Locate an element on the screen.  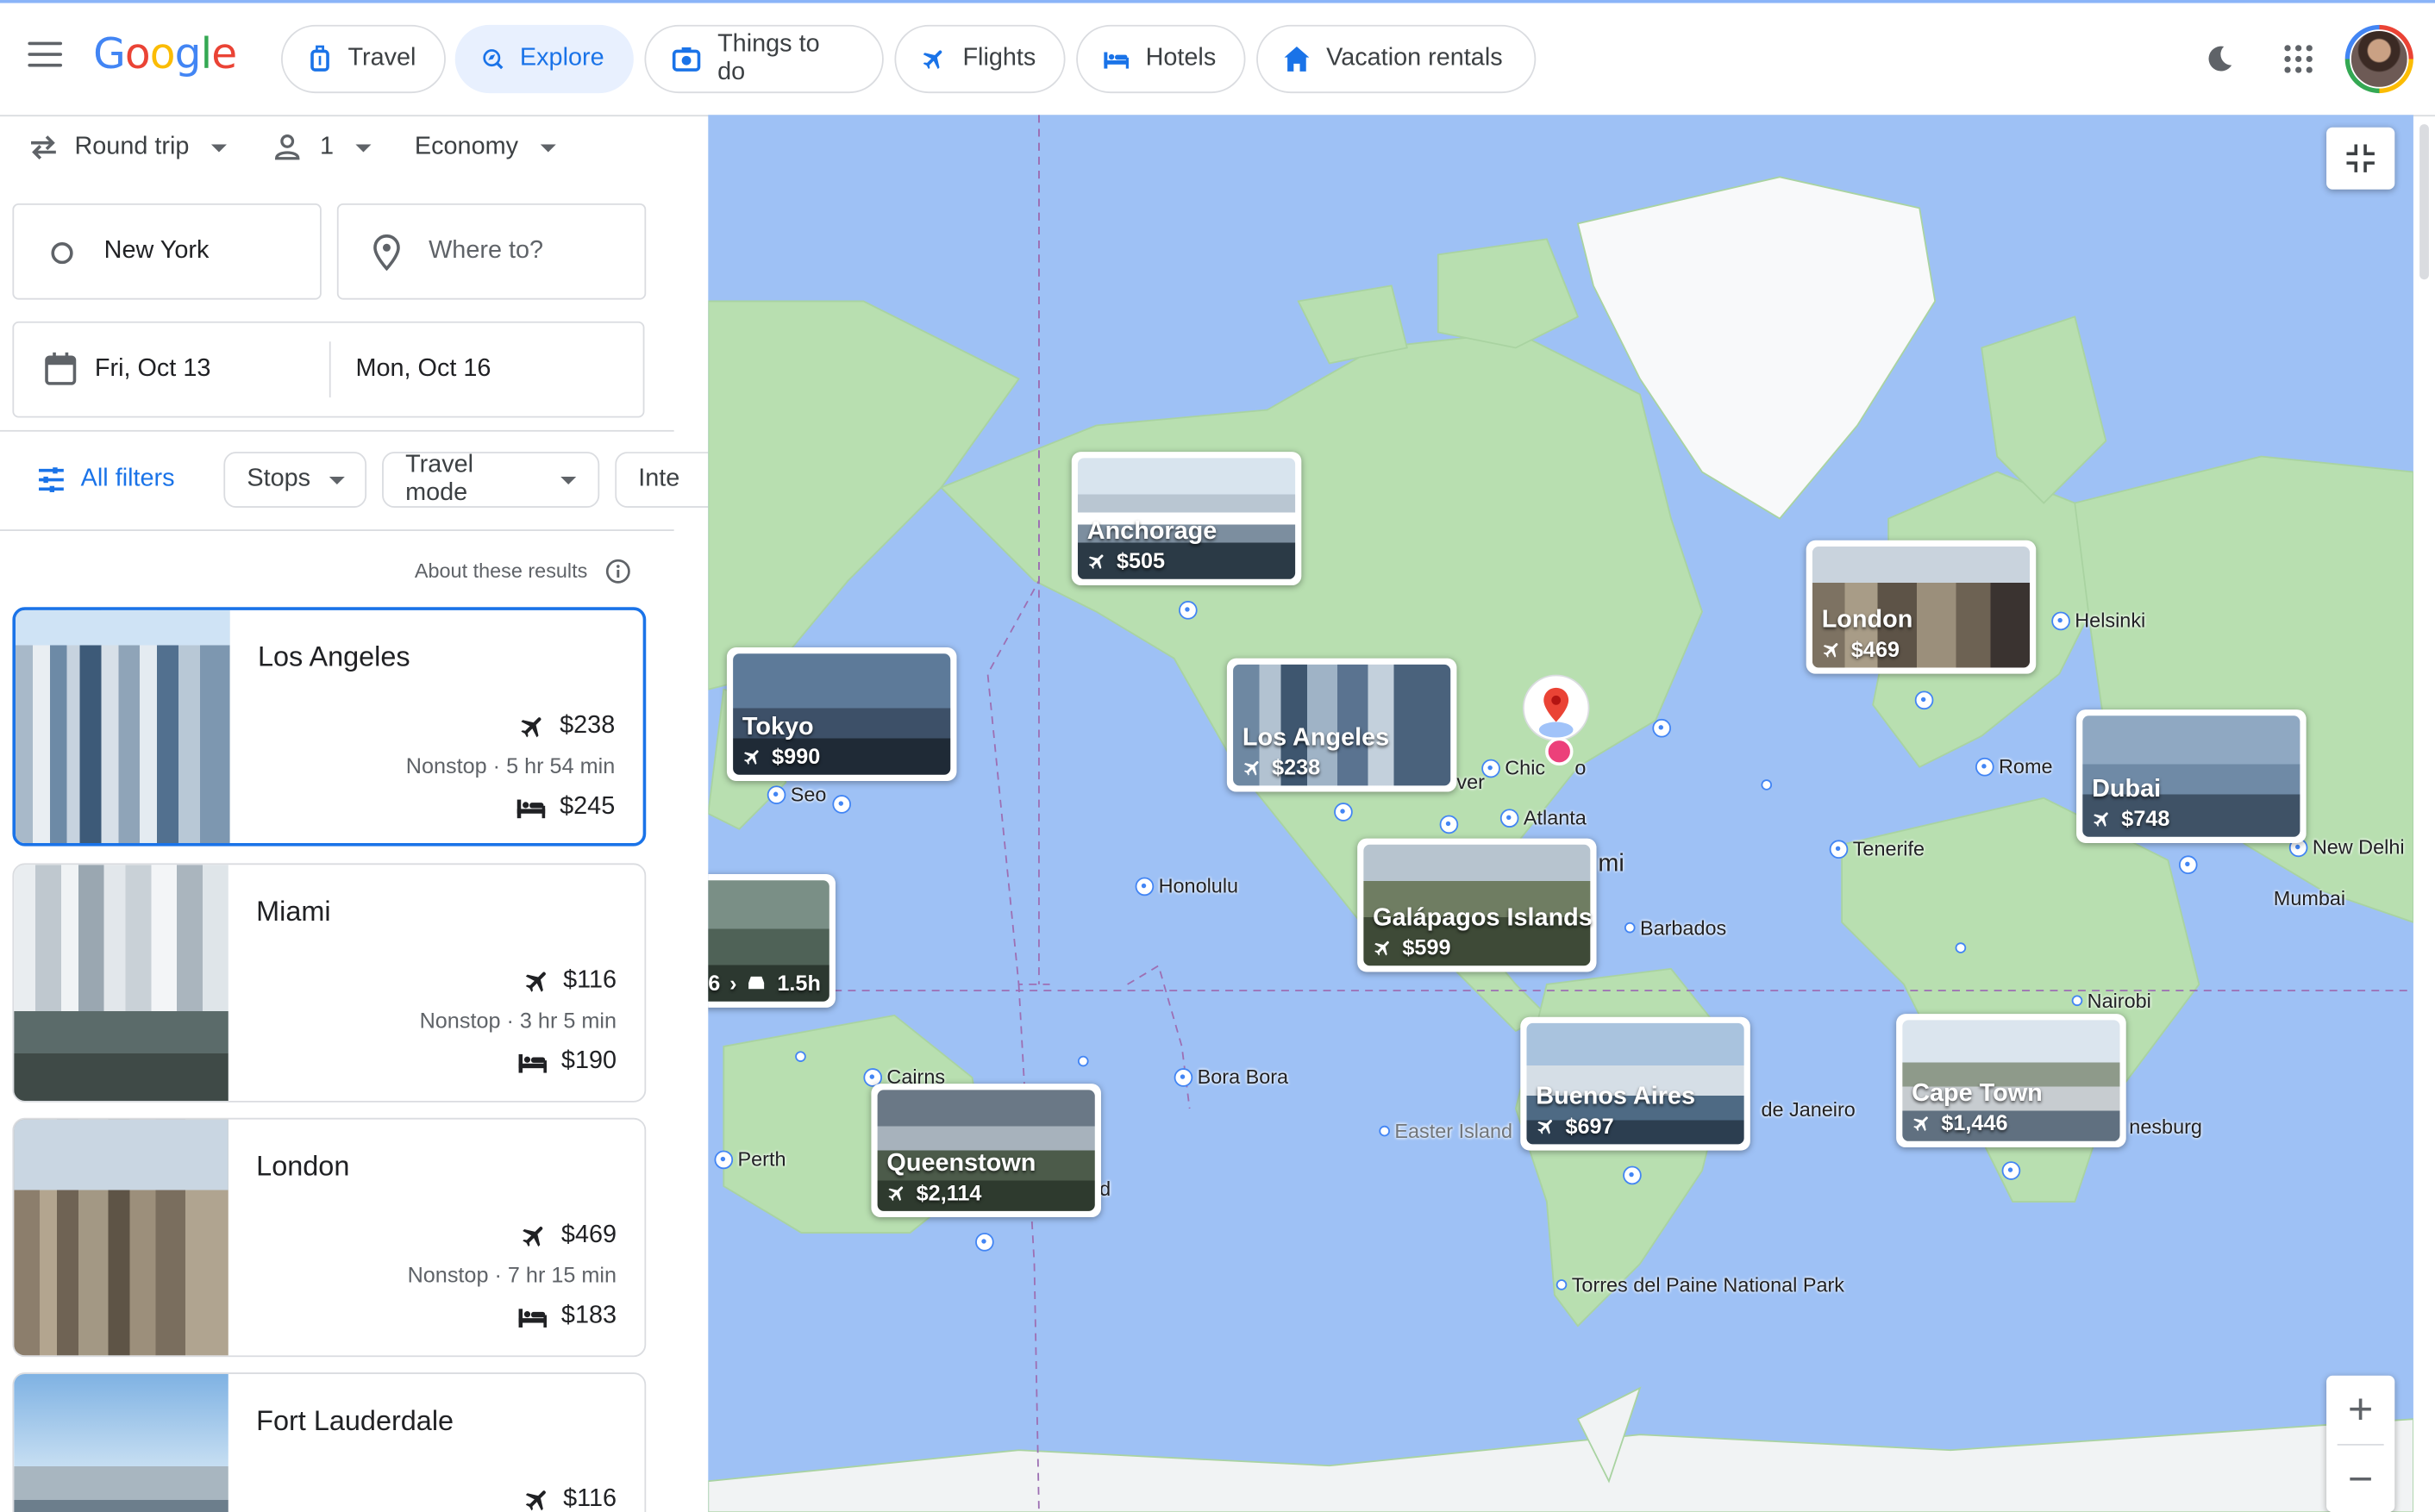
hotel-price-value: $190 is located at coordinates (588, 1061).